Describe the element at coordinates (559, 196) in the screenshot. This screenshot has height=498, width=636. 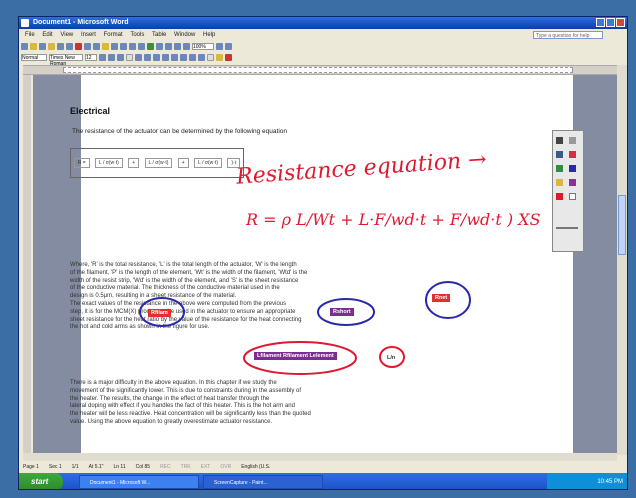
I see `selected-color-icon` at that location.